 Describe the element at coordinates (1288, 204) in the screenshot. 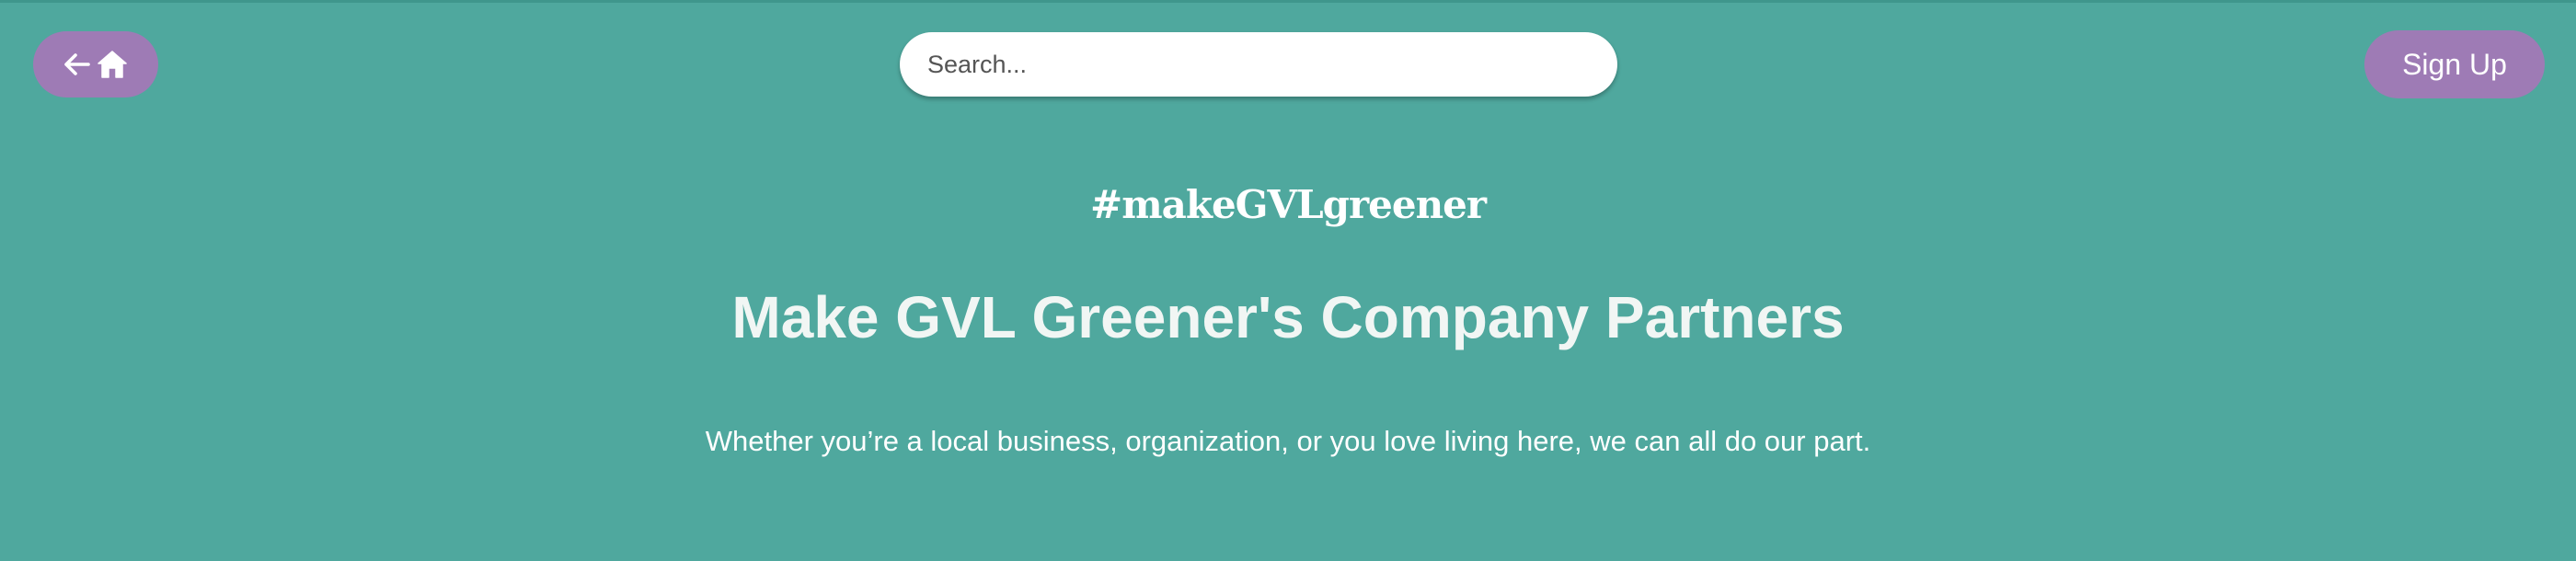

I see `brand-hashtag: #makeGVLgreener` at that location.